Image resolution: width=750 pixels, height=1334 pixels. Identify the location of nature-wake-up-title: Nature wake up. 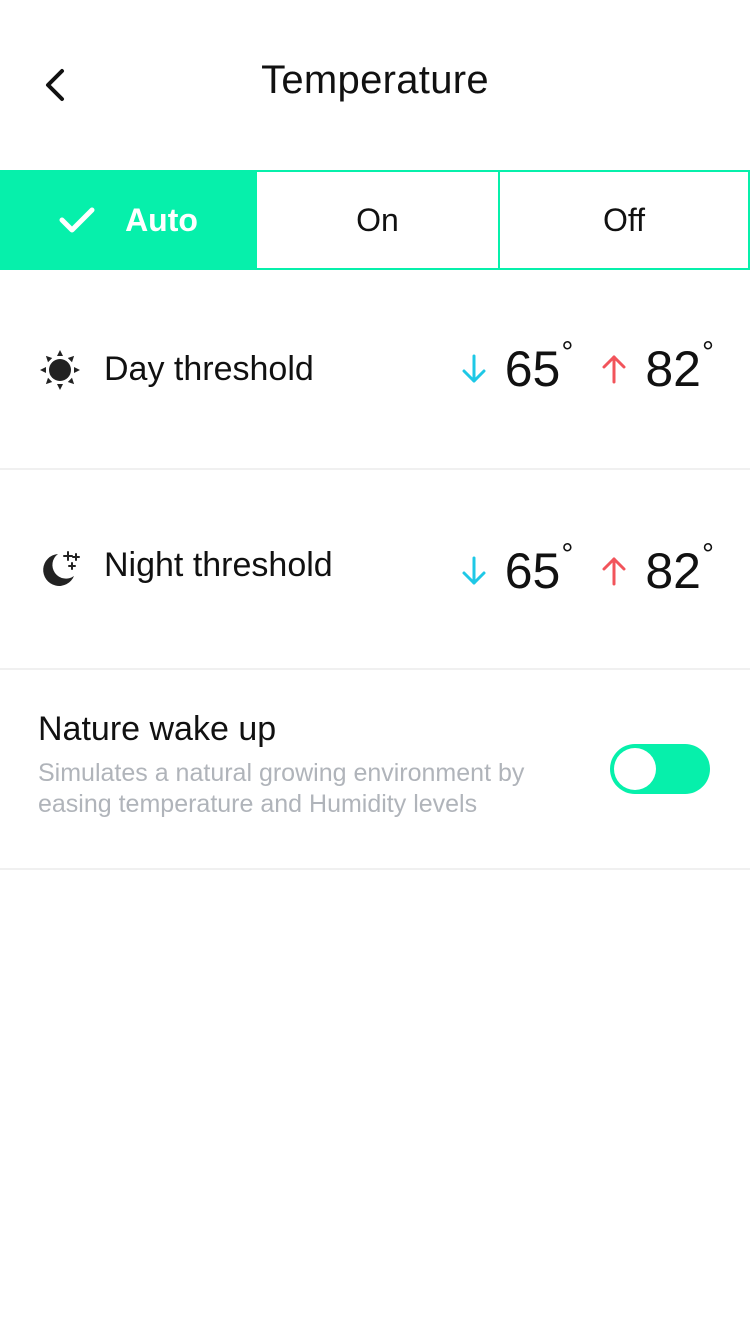
(157, 729).